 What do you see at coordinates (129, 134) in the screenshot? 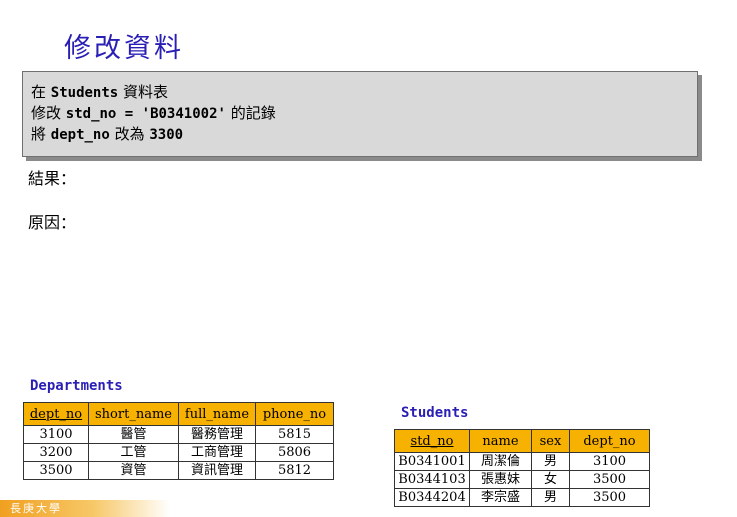
I see `statement-text: 改為` at bounding box center [129, 134].